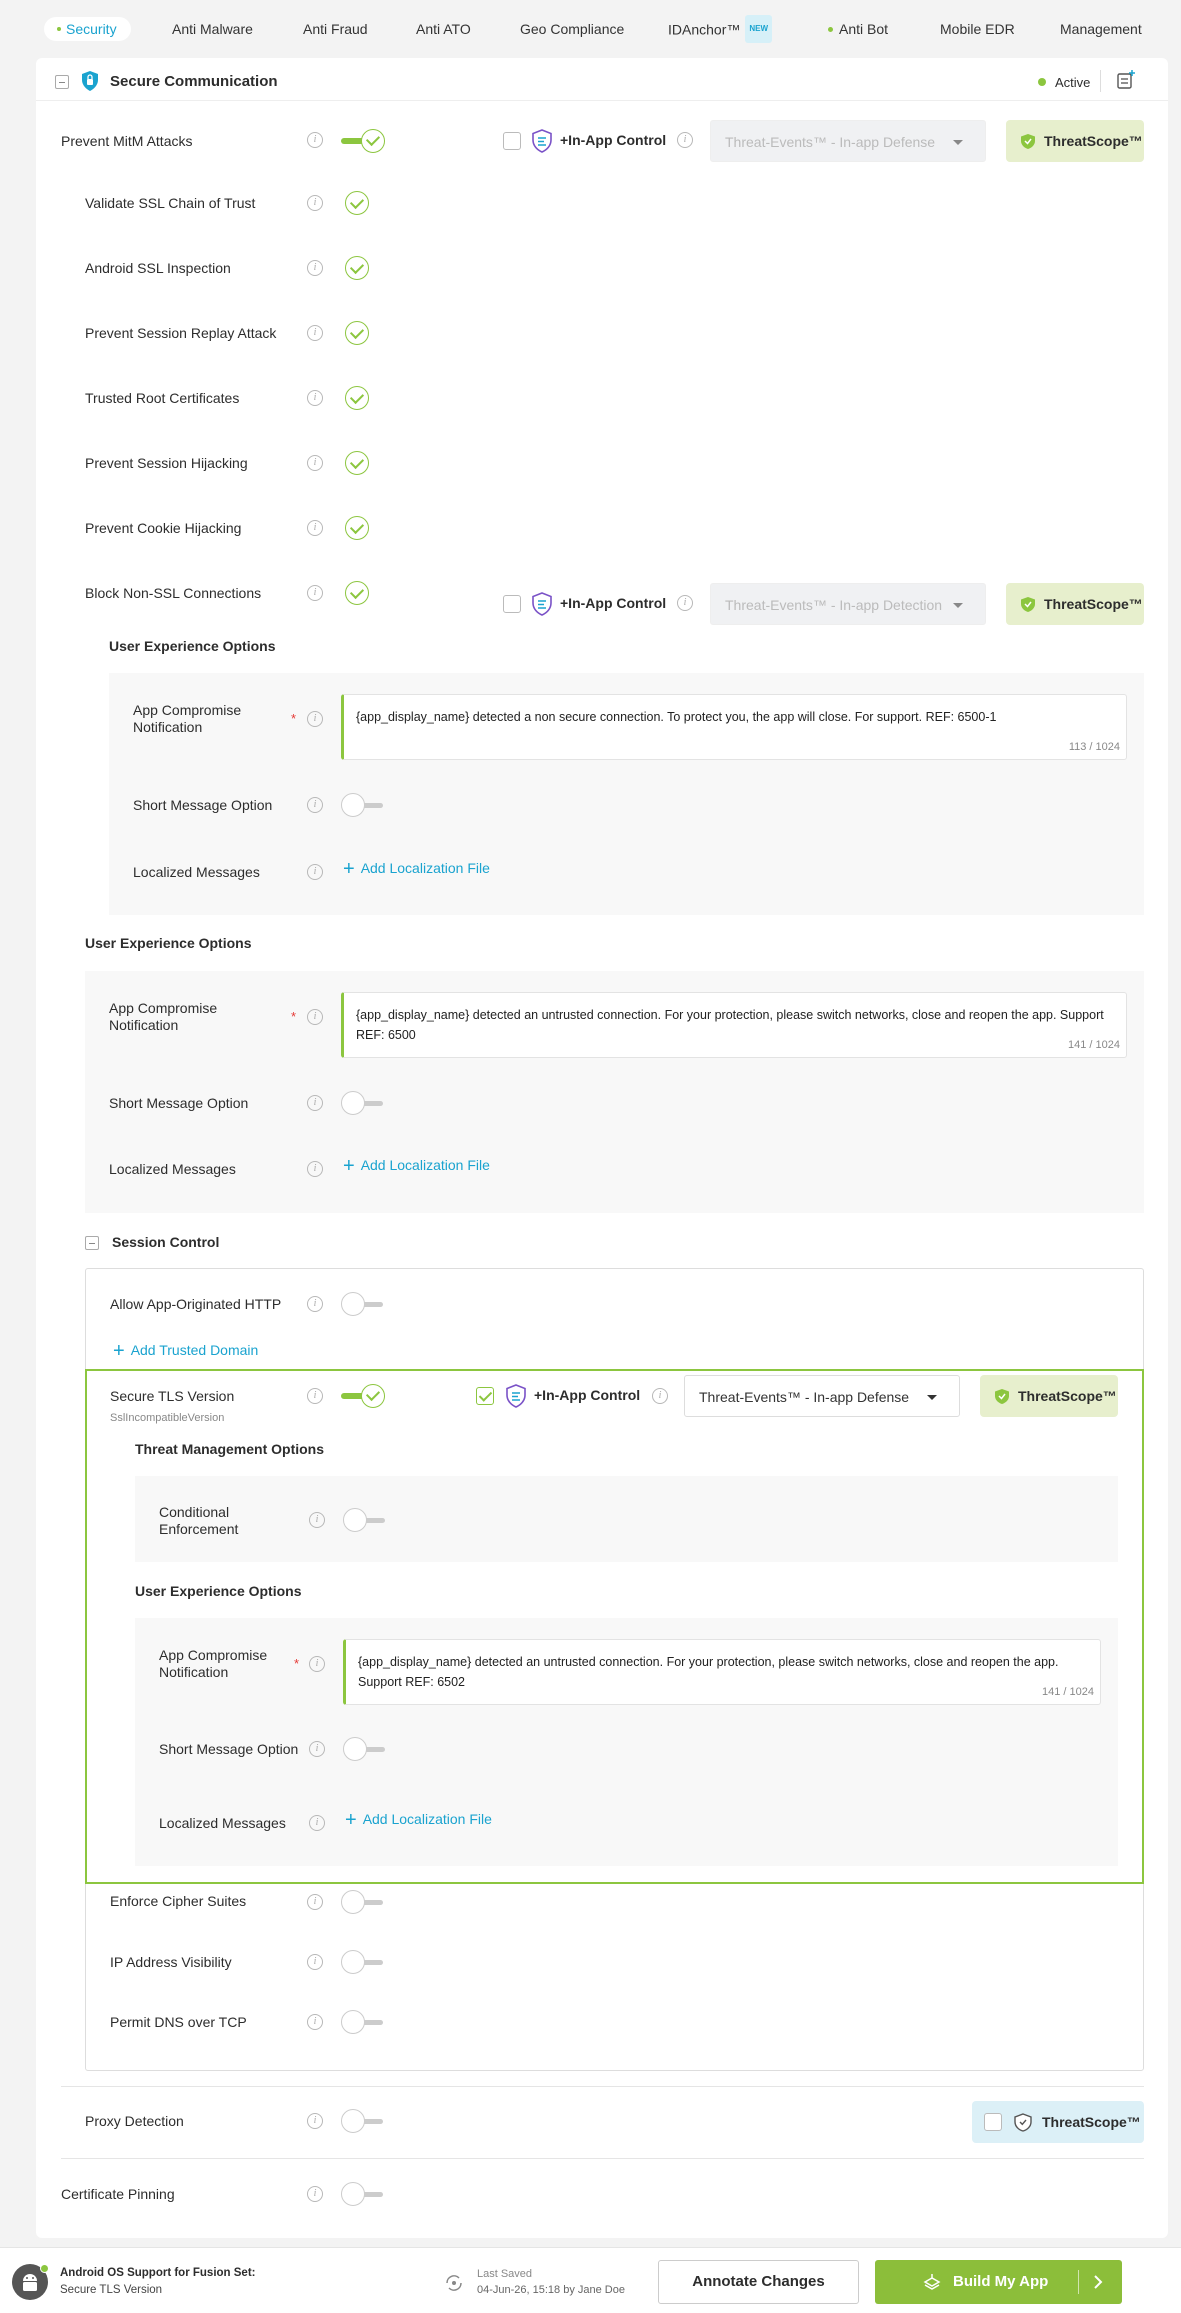 Image resolution: width=1181 pixels, height=2313 pixels. What do you see at coordinates (613, 603) in the screenshot?
I see `in-app-control-label: +In-App Control` at bounding box center [613, 603].